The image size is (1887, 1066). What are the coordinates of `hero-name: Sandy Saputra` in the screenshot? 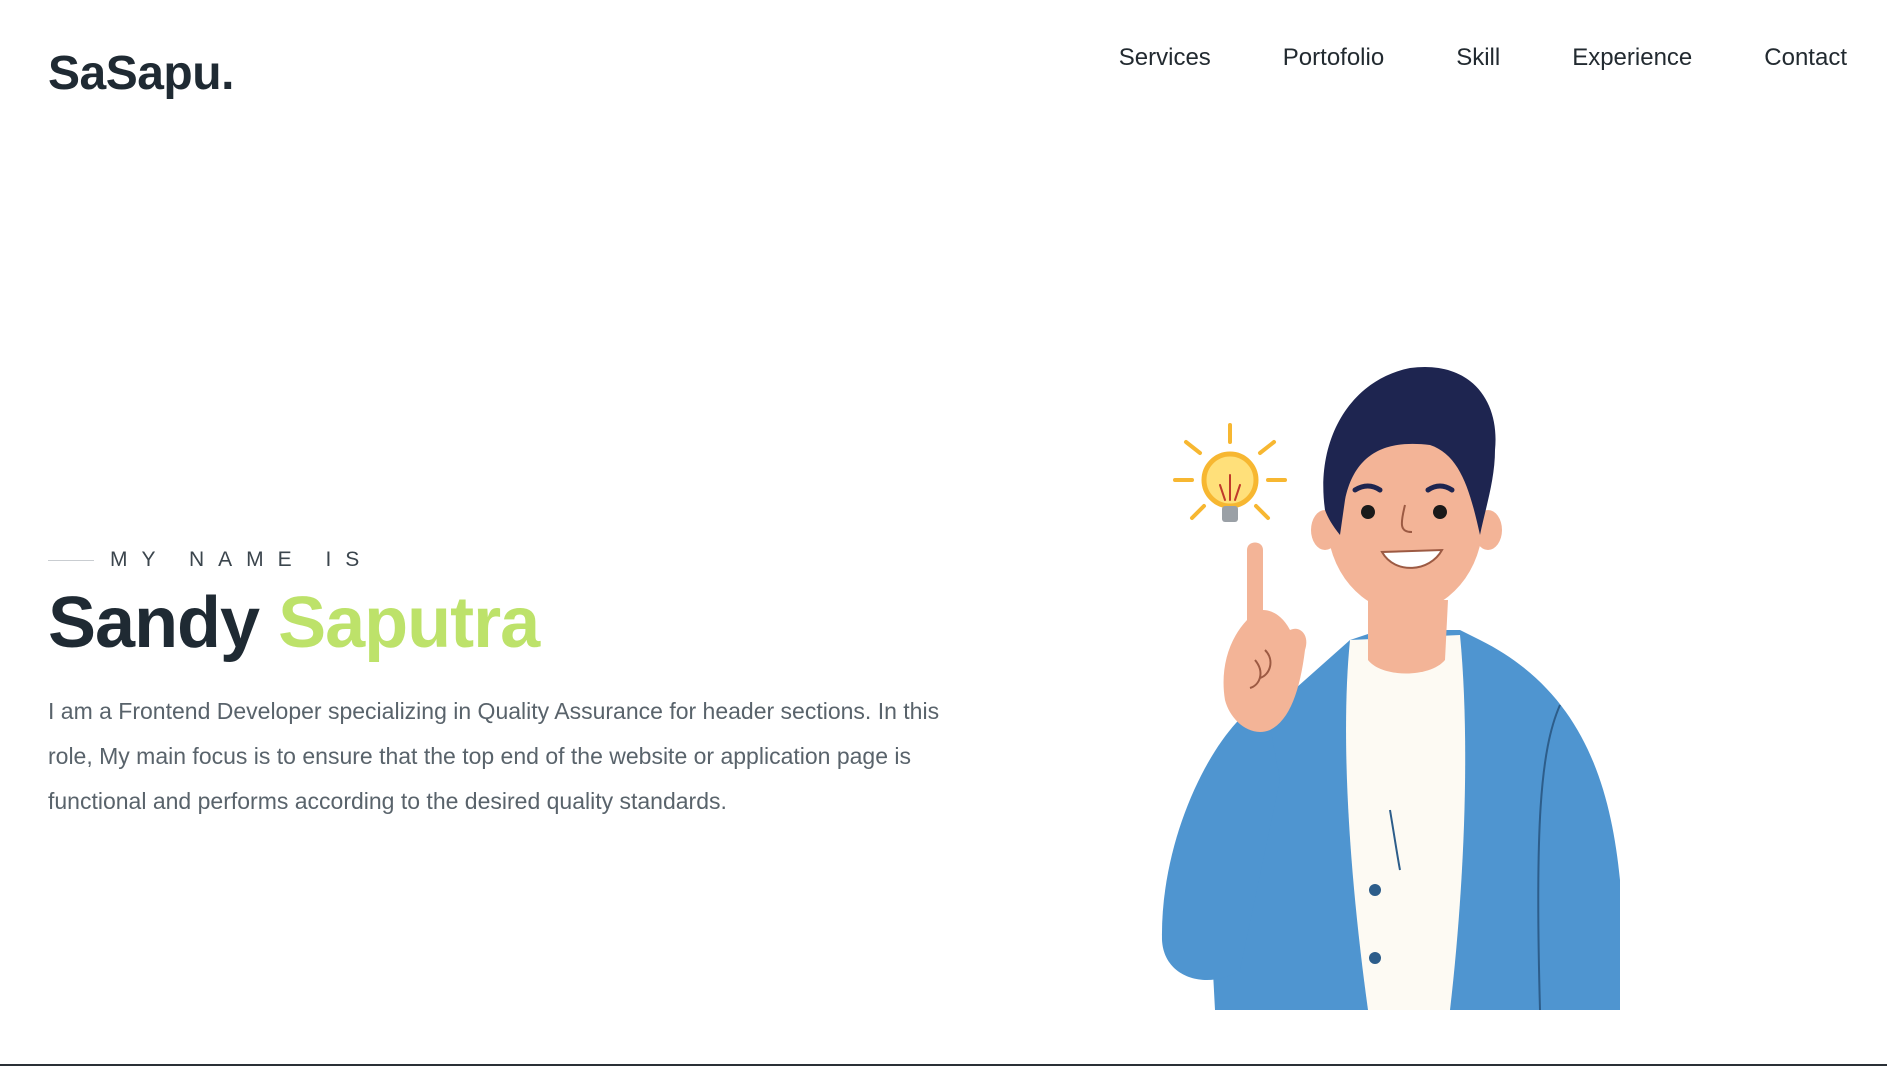 It's located at (498, 623).